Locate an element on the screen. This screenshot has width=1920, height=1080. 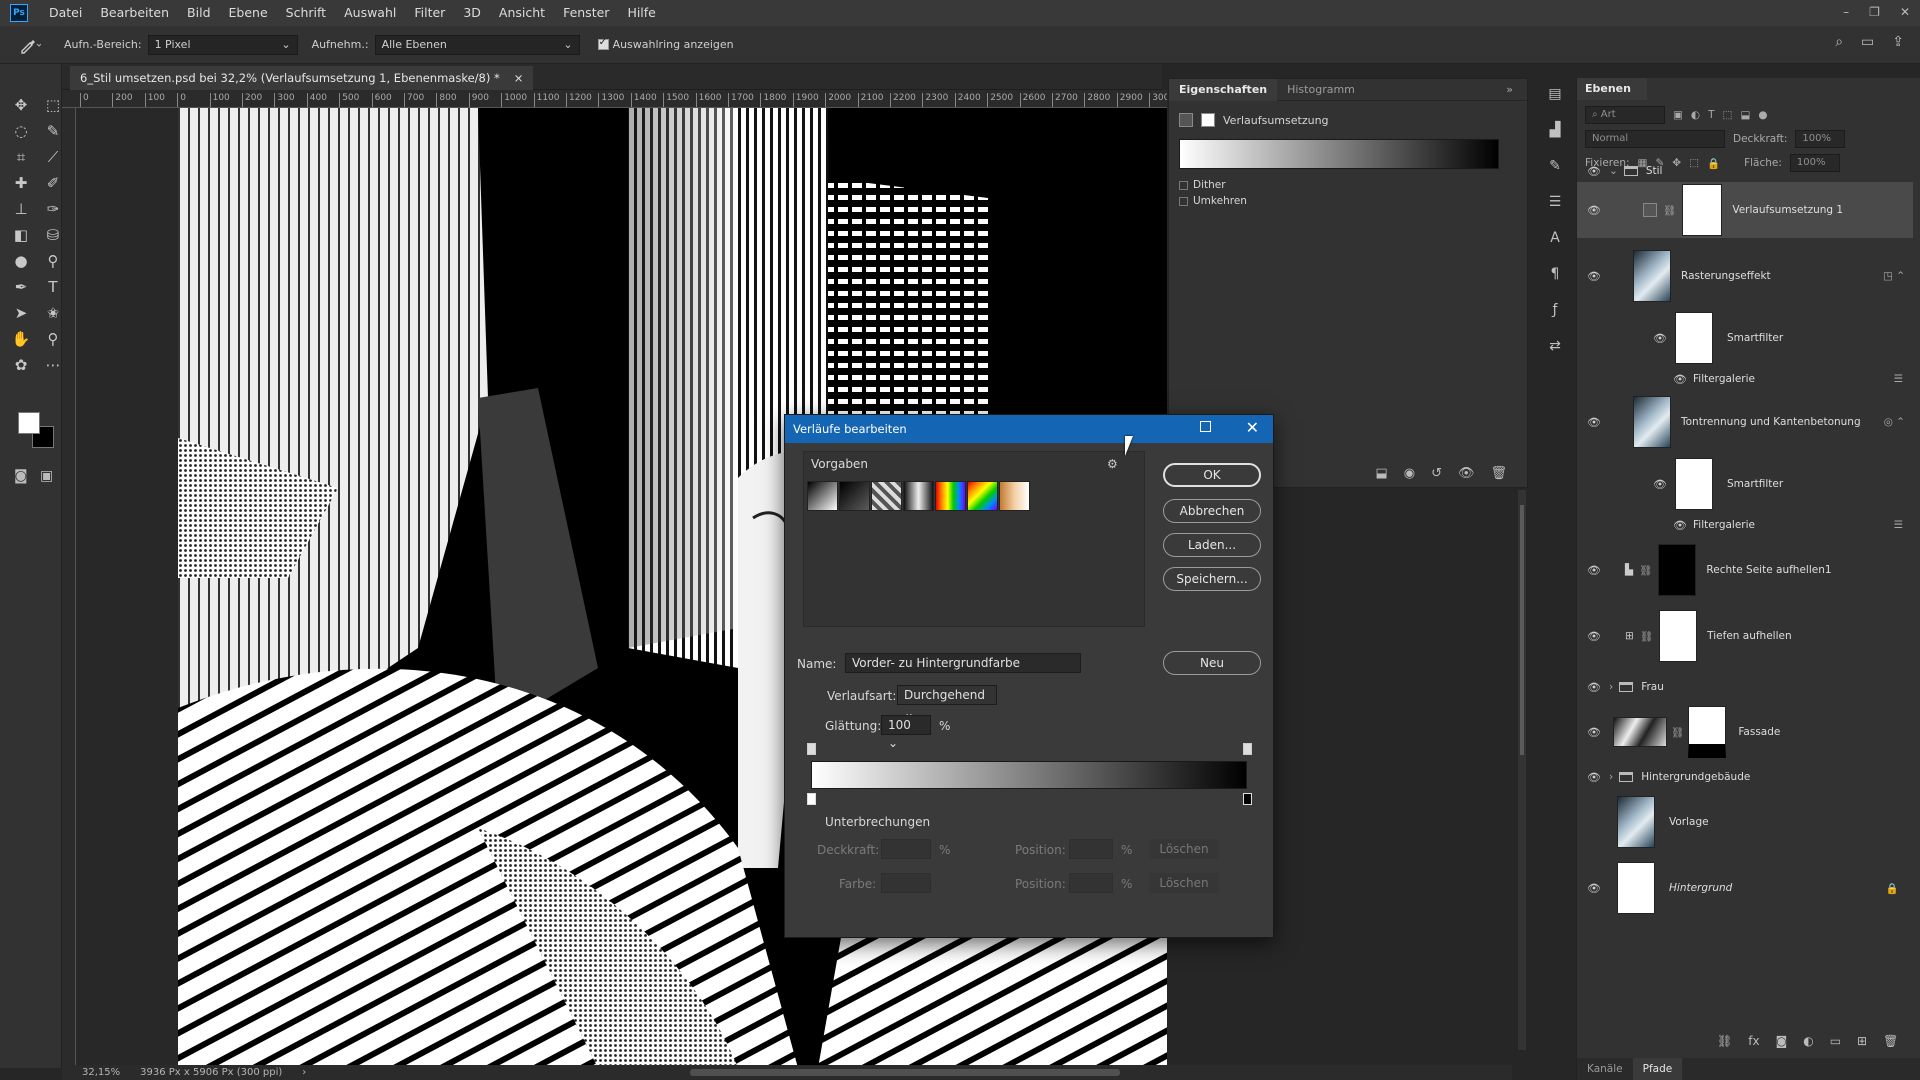
minimize-icon: – is located at coordinates (1846, 12).